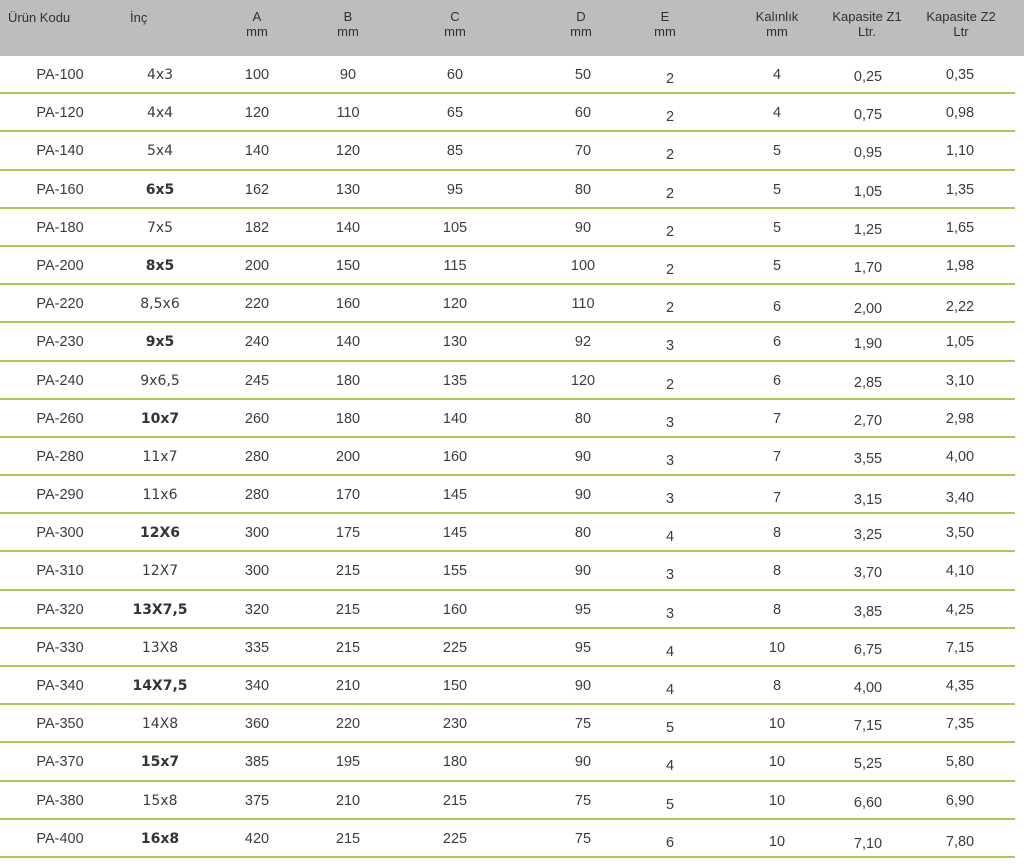 This screenshot has width=1024, height=867. Describe the element at coordinates (507, 342) in the screenshot. I see `table-row: PA-230 9x5 240 140 130 92 3 6 1,90 1,05` at that location.